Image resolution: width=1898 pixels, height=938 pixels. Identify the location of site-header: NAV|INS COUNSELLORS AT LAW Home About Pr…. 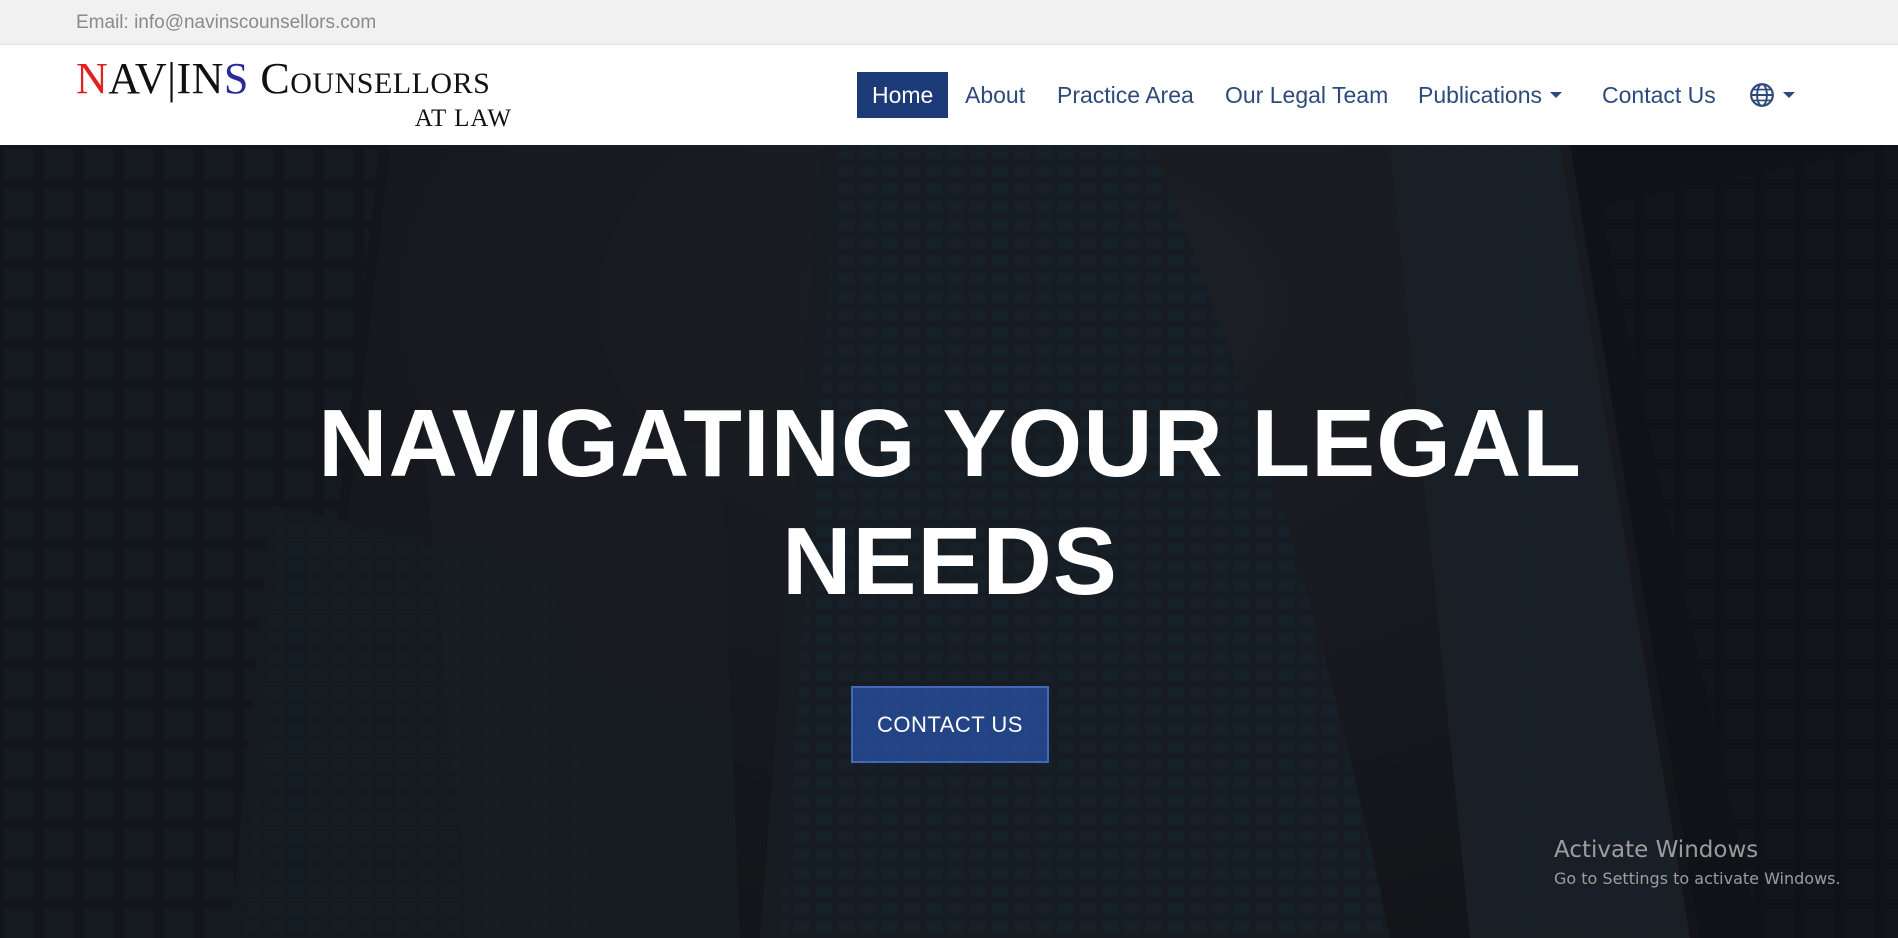
(949, 95).